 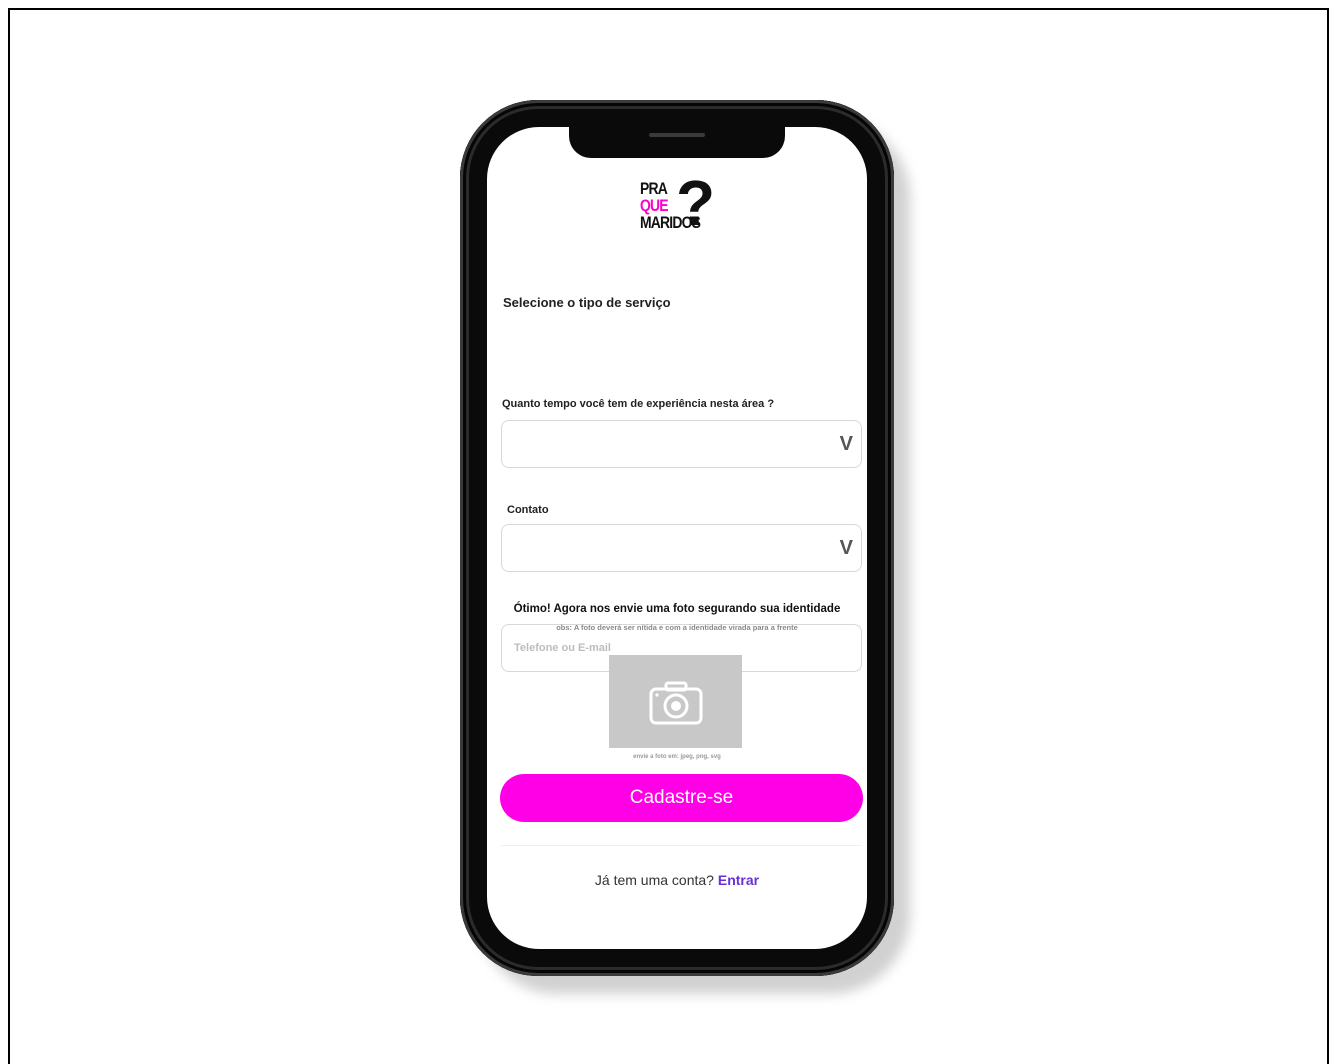 I want to click on brand-logo: PRA QUE MARIDOS ?, so click(x=677, y=210).